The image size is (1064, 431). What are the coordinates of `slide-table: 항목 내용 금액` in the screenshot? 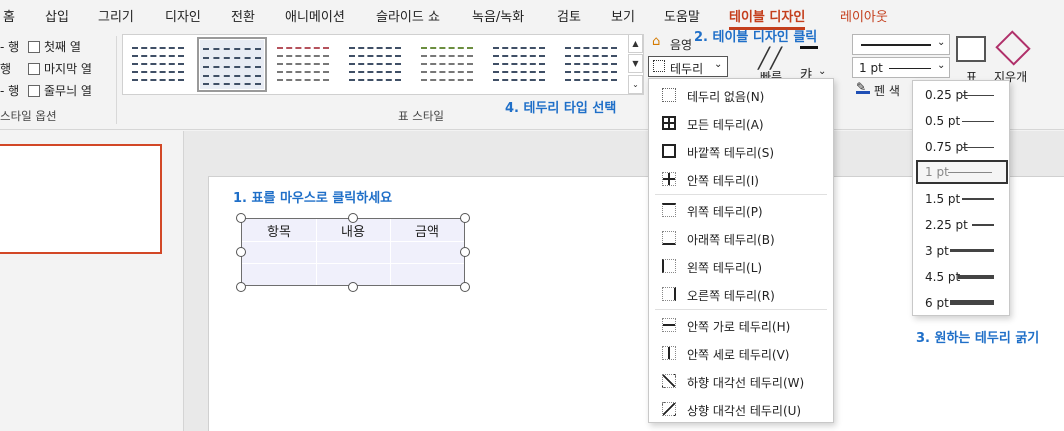 It's located at (353, 252).